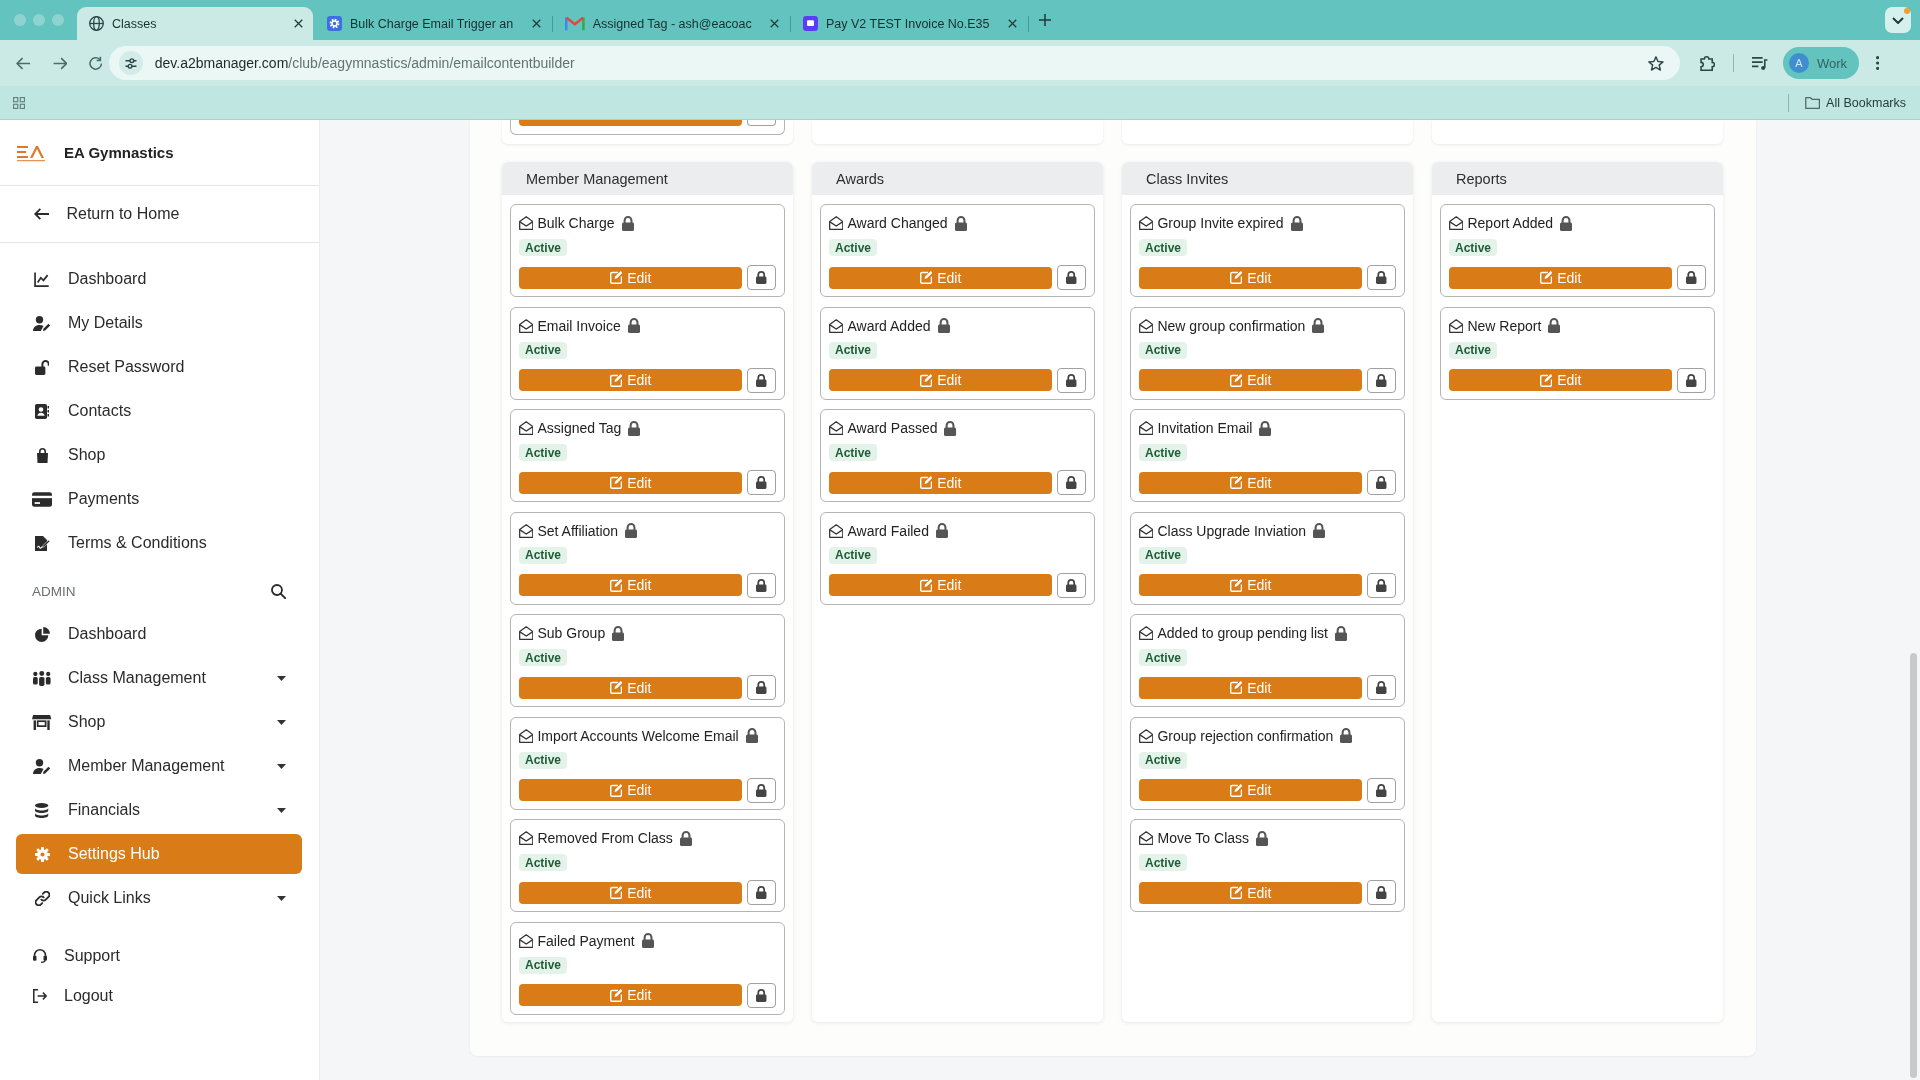 The image size is (1920, 1080). What do you see at coordinates (159, 678) in the screenshot?
I see `nav-item: Class Management` at bounding box center [159, 678].